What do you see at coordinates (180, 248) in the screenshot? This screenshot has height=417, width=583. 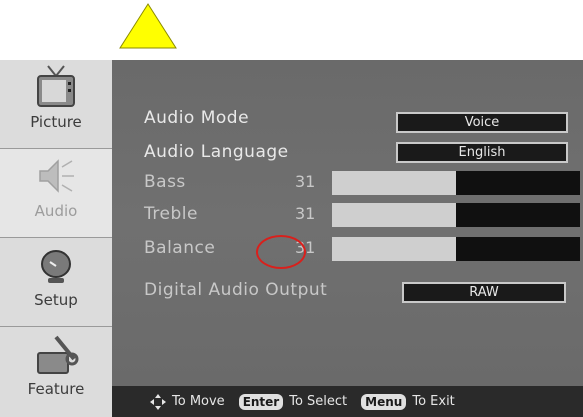 I see `balance-label: Balance` at bounding box center [180, 248].